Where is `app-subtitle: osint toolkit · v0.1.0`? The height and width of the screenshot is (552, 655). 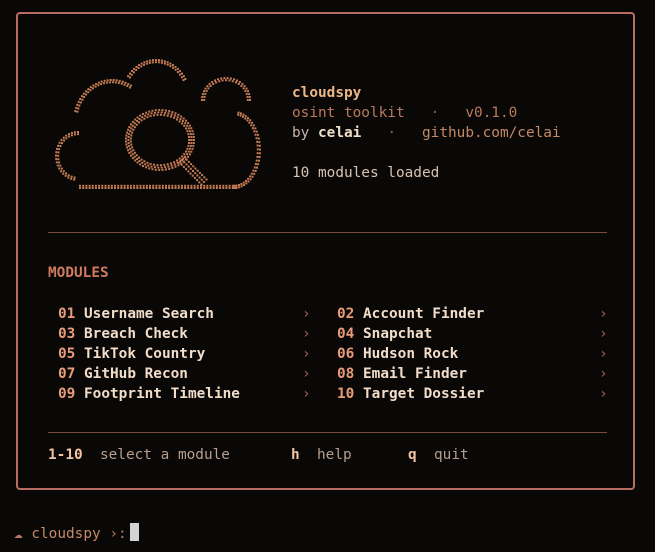 app-subtitle: osint toolkit · v0.1.0 is located at coordinates (405, 113).